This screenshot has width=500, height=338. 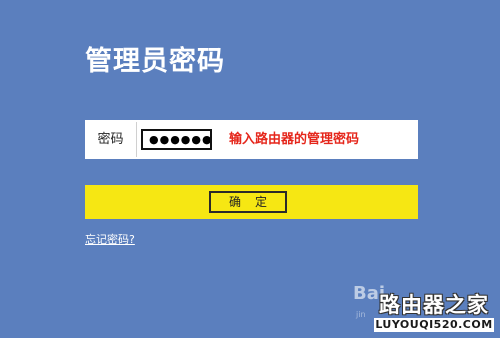 I want to click on password-input: ●●●●●●, so click(x=176, y=139).